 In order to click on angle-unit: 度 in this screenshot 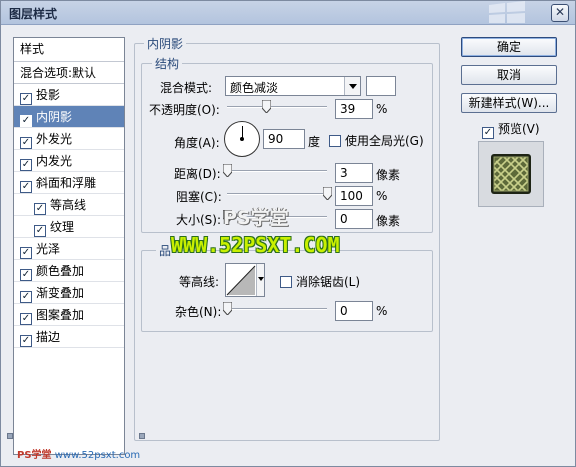, I will do `click(314, 142)`.